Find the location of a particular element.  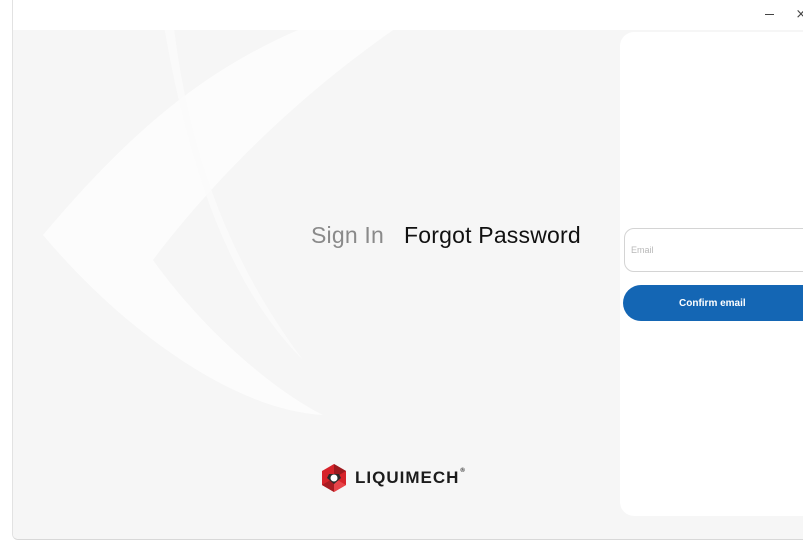

brand-logo: LIQUIMECH® is located at coordinates (392, 478).